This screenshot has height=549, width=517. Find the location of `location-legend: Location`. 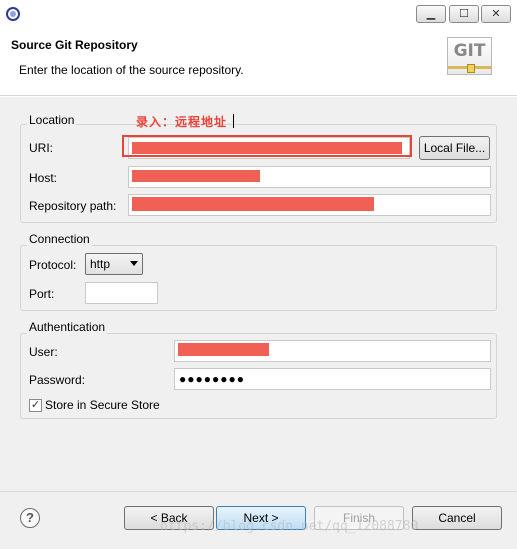

location-legend: Location is located at coordinates (52, 120).